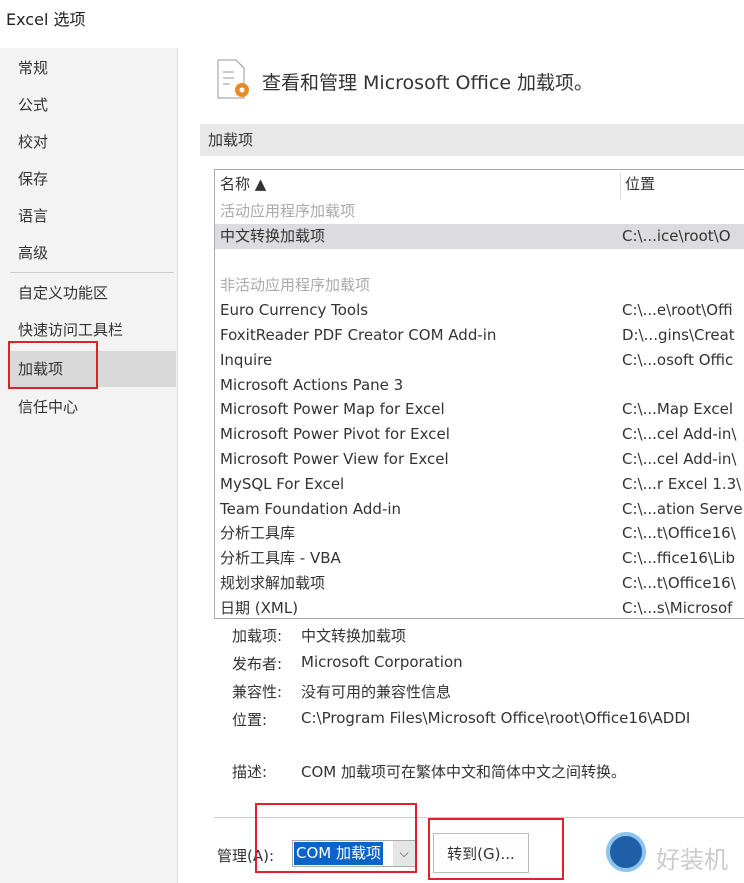 The height and width of the screenshot is (883, 744). Describe the element at coordinates (243, 184) in the screenshot. I see `column-name-header: 名称 ▲` at that location.